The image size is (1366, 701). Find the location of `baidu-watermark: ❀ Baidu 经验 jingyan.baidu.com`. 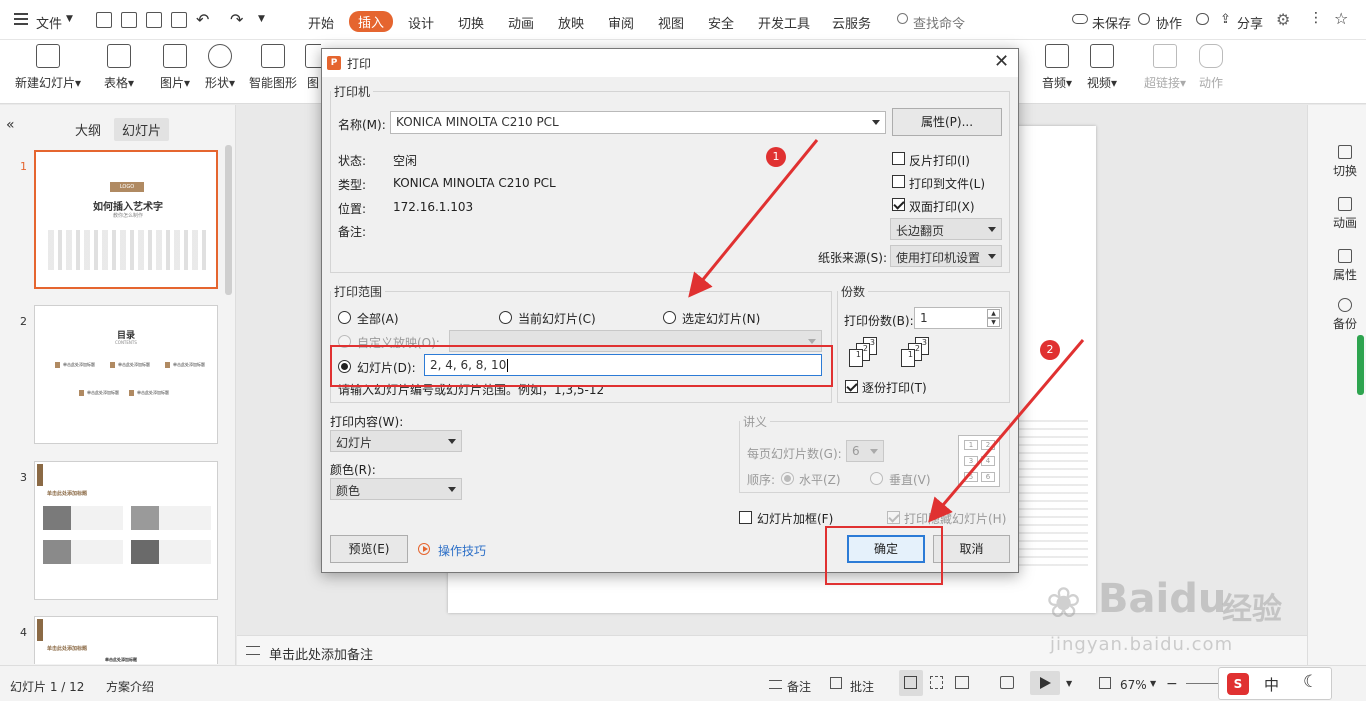

baidu-watermark: ❀ Baidu 经验 jingyan.baidu.com is located at coordinates (1176, 620).